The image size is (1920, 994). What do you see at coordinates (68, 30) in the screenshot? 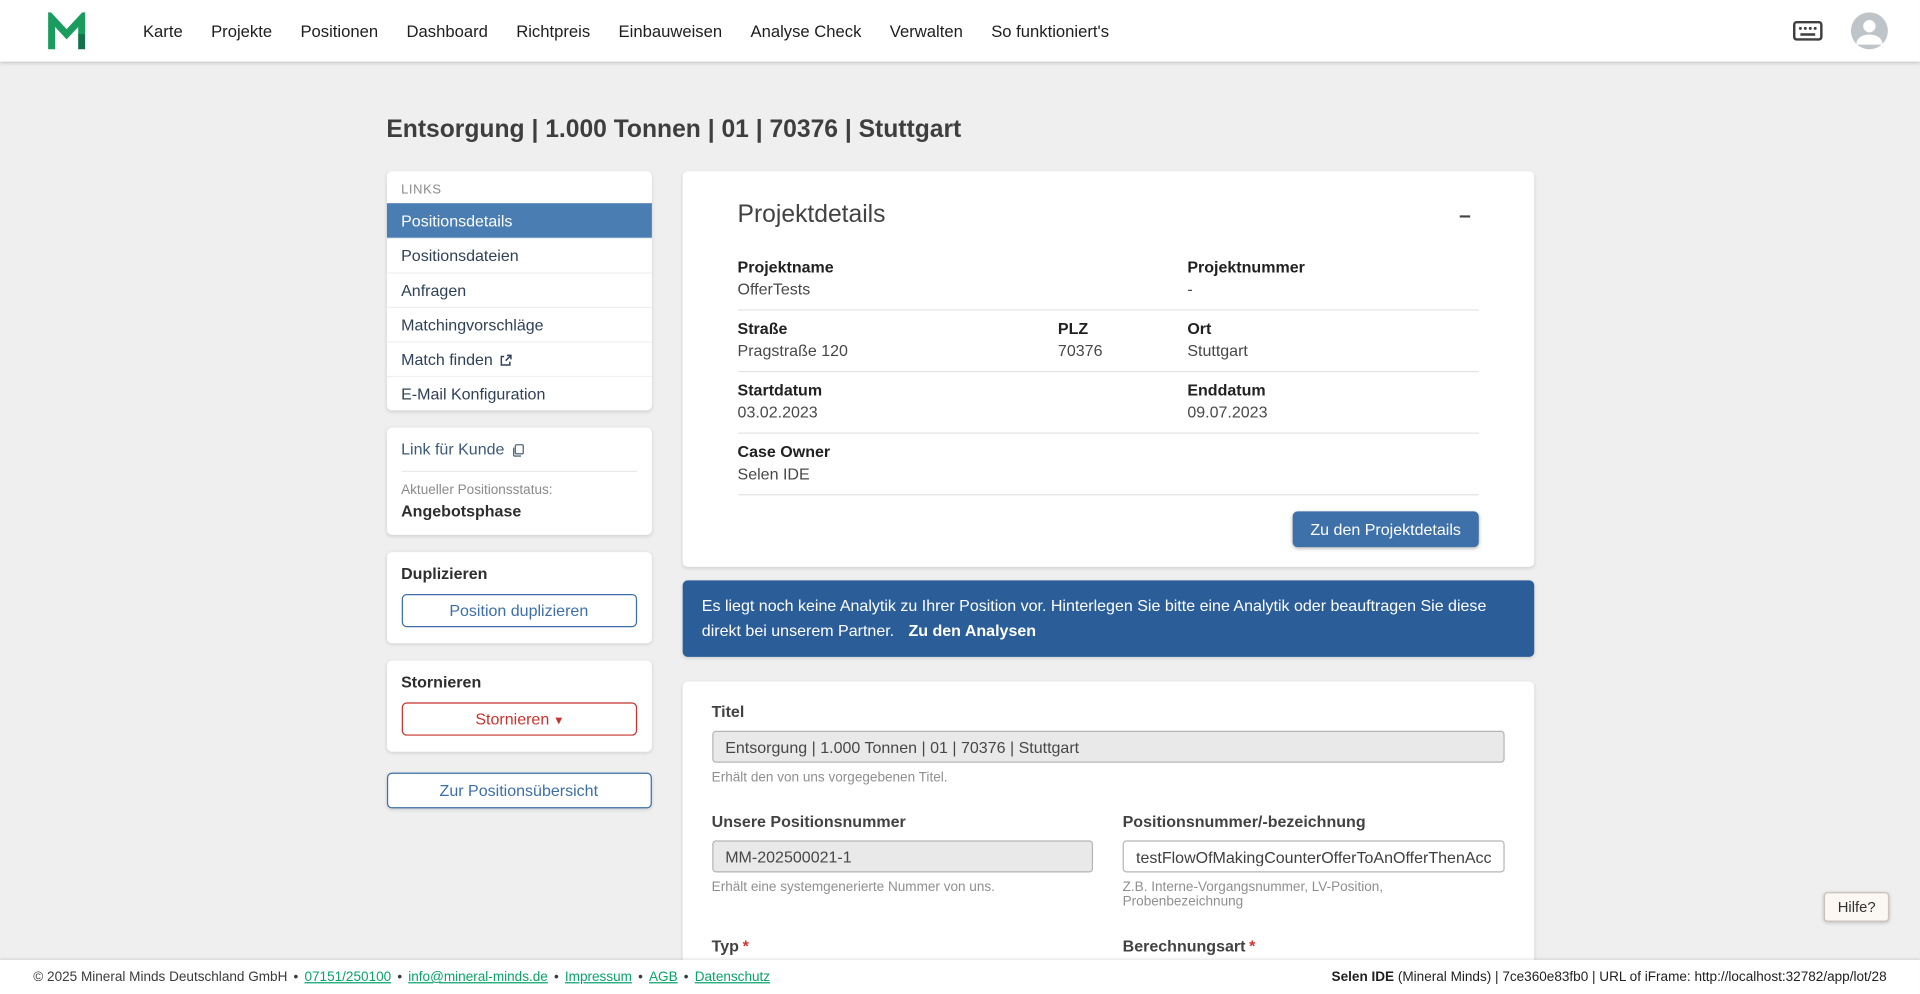
I see `mineral-minds-logo-icon` at bounding box center [68, 30].